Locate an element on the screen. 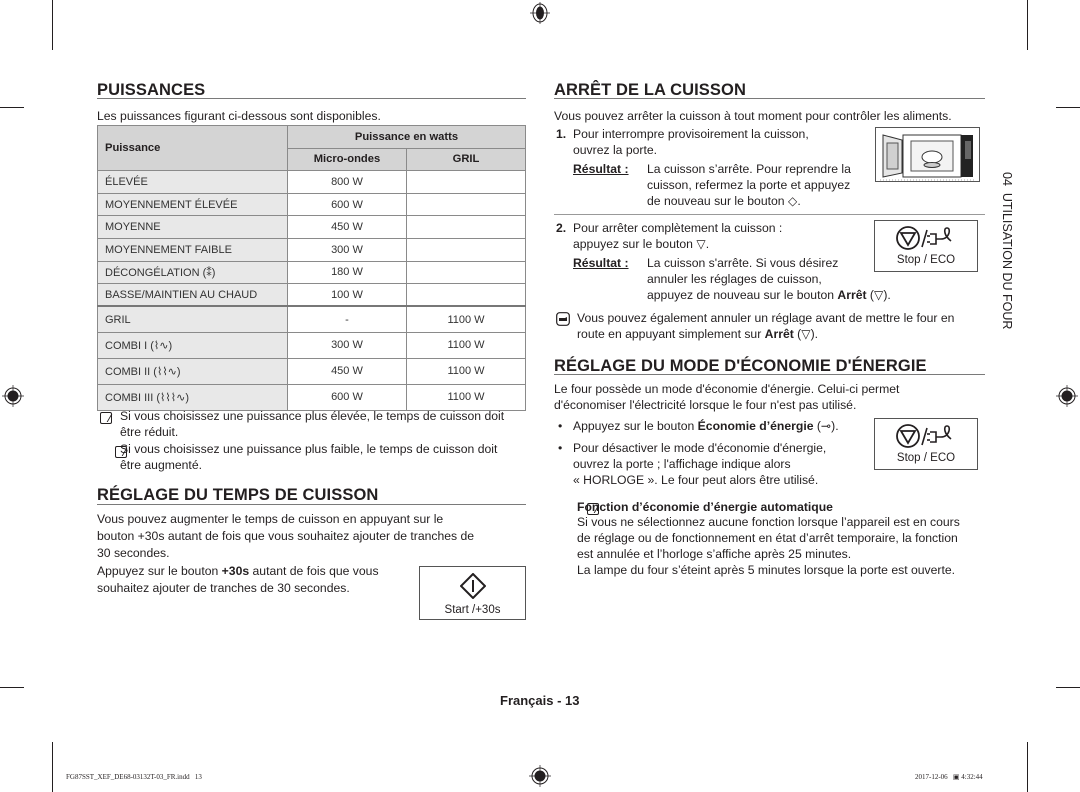 The width and height of the screenshot is (1080, 792). microwave-open-door-illustration is located at coordinates (927, 154).